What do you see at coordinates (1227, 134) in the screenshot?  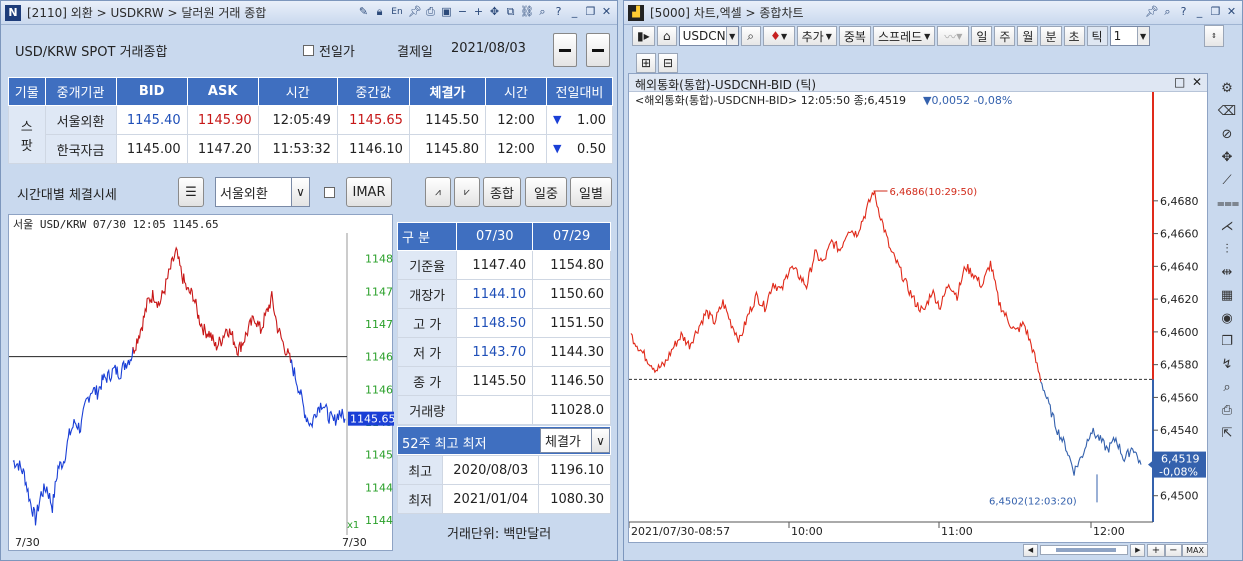 I see `erase-one-icon: ⊘` at bounding box center [1227, 134].